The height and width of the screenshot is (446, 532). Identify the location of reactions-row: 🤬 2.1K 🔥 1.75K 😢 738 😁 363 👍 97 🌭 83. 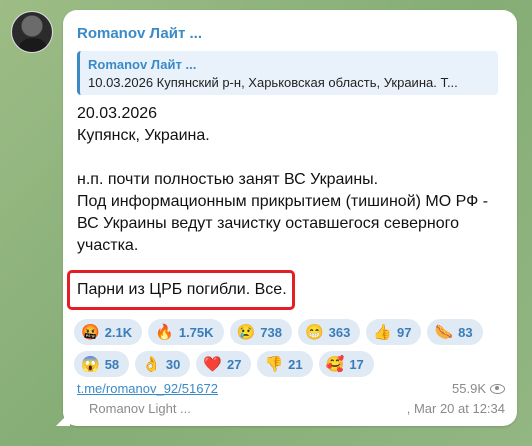
(294, 332).